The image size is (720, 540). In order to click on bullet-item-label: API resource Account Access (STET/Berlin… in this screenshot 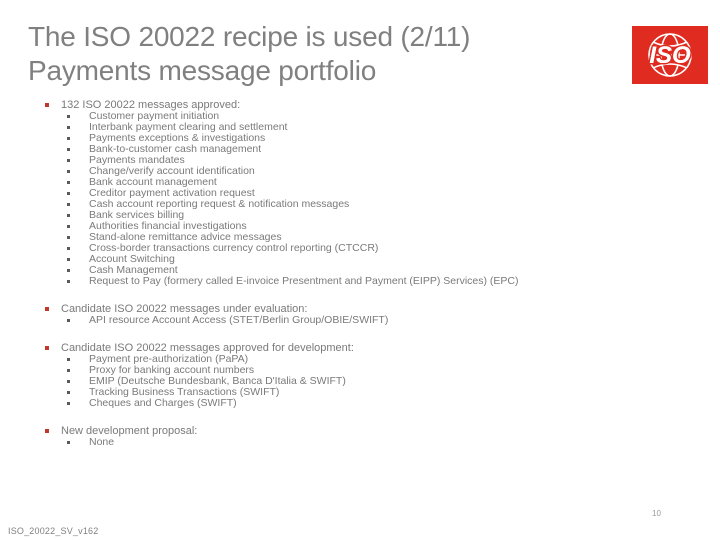, I will do `click(239, 320)`.